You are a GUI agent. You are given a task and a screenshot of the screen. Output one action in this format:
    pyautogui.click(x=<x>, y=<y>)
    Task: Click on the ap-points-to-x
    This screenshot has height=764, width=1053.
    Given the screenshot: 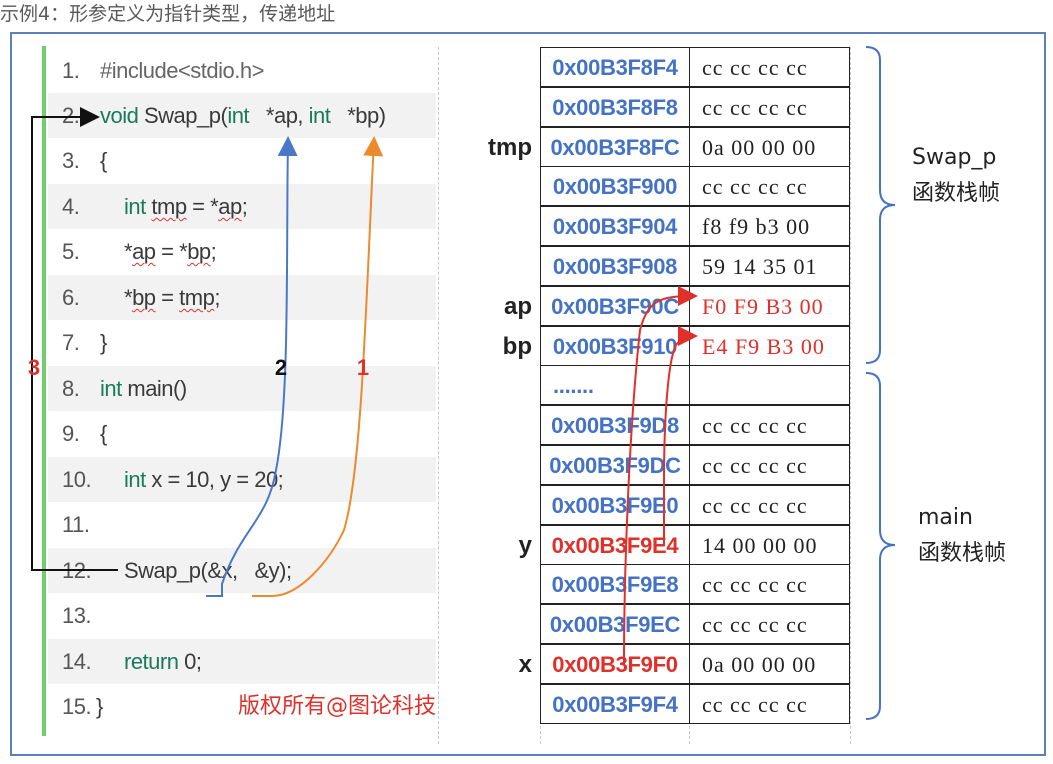 What is the action you would take?
    pyautogui.click(x=660, y=475)
    